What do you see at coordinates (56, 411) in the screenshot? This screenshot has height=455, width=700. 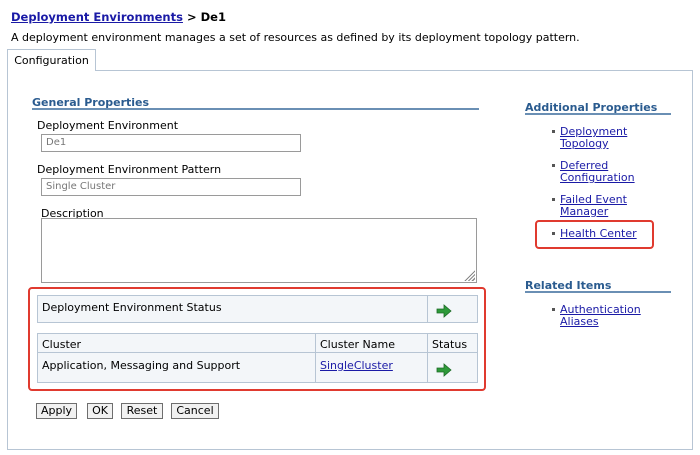 I see `apply-button: Apply` at bounding box center [56, 411].